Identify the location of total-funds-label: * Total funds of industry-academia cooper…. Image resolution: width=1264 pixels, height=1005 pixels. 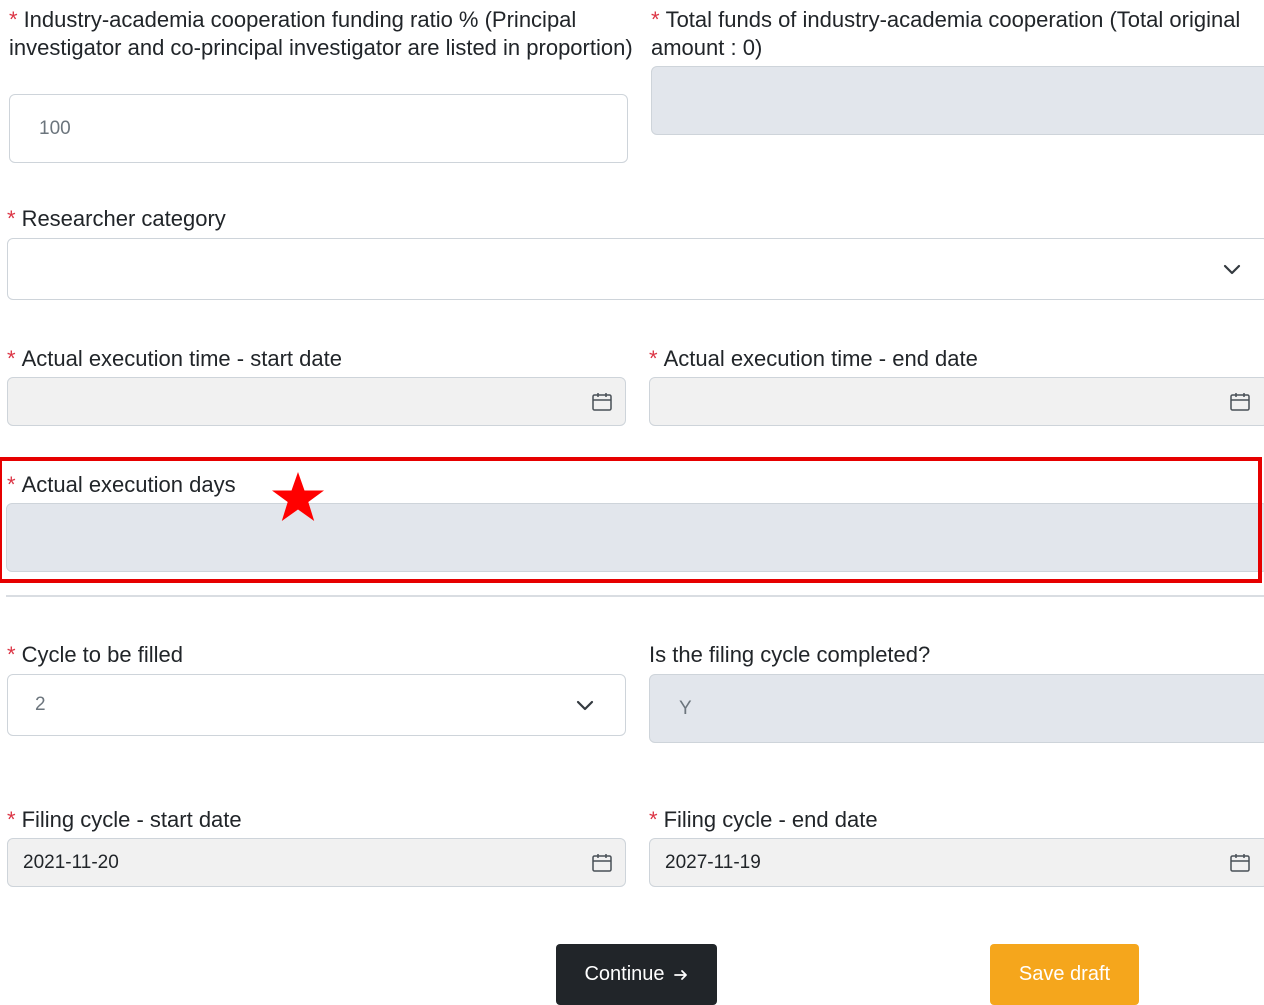
(946, 33).